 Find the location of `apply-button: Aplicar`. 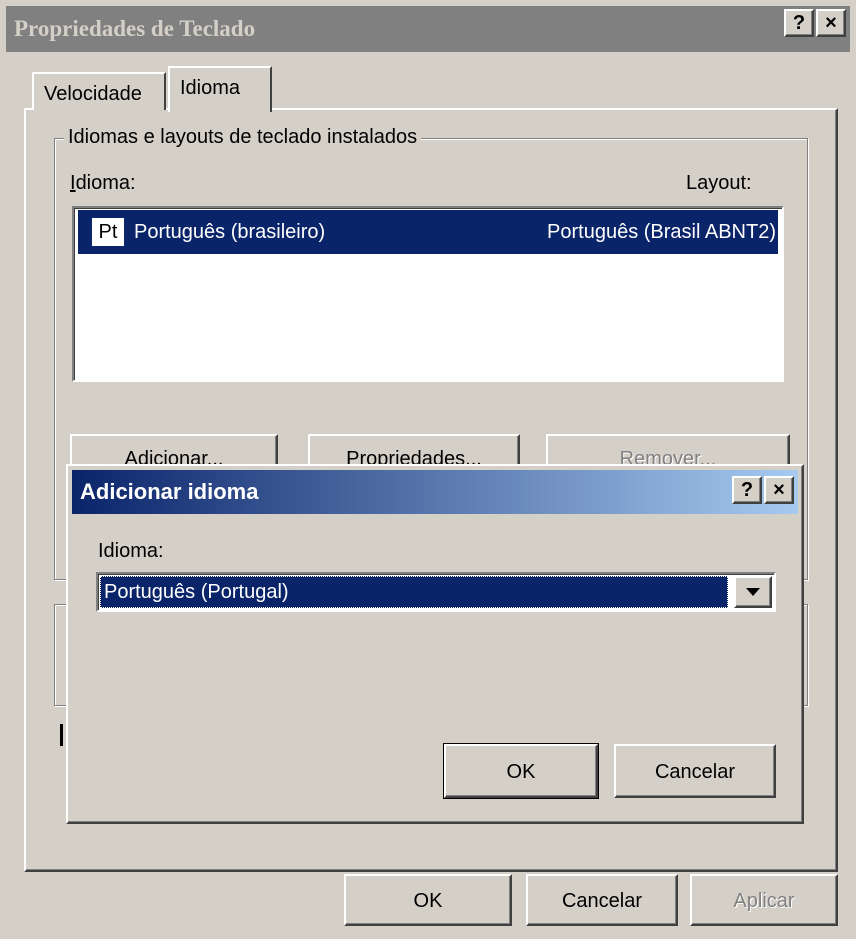

apply-button: Aplicar is located at coordinates (764, 900).